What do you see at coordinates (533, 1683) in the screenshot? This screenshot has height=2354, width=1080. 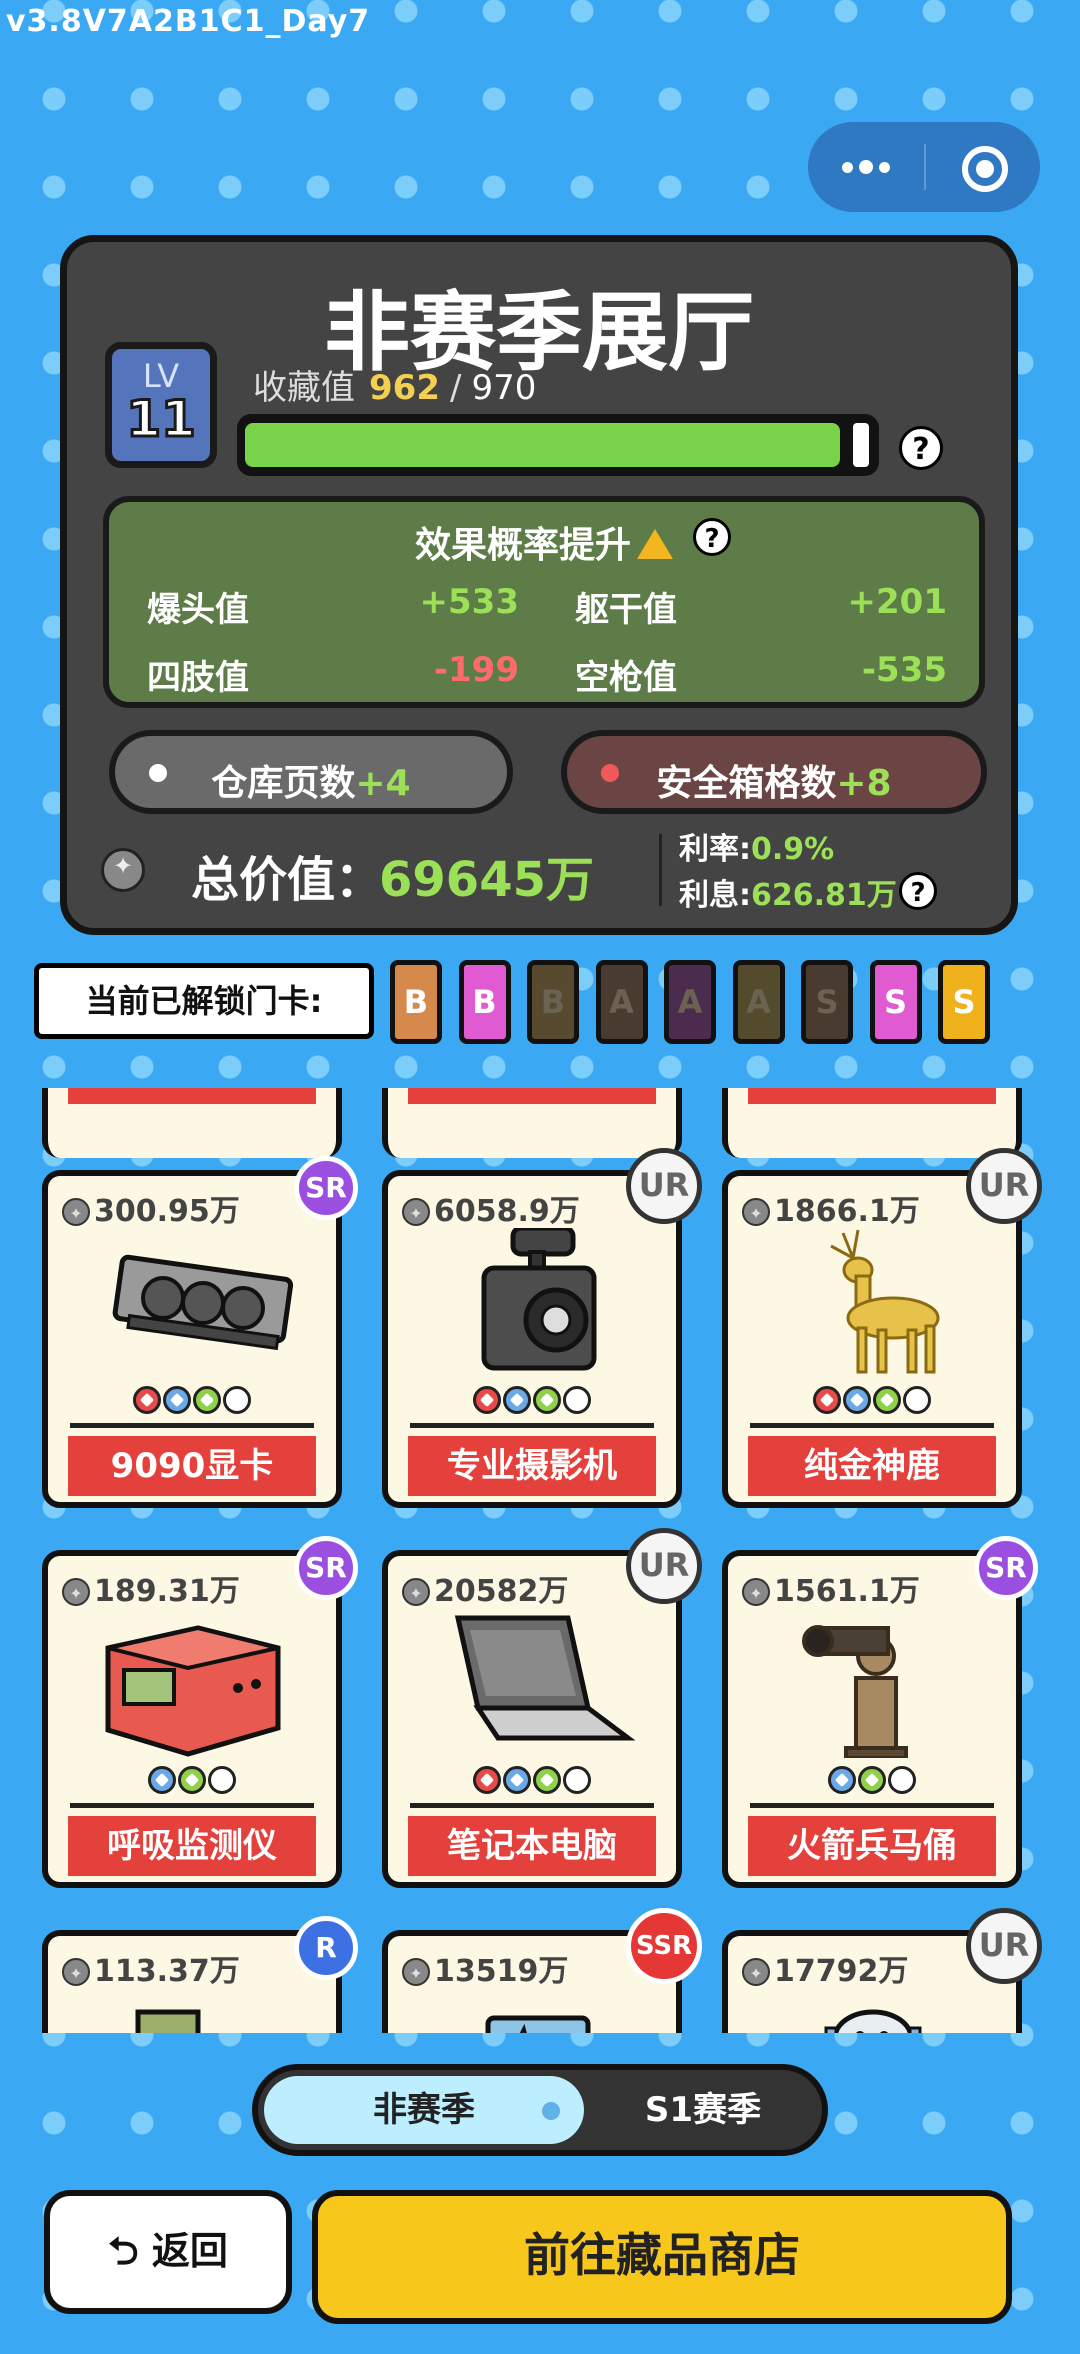 I see `laptop-icon` at bounding box center [533, 1683].